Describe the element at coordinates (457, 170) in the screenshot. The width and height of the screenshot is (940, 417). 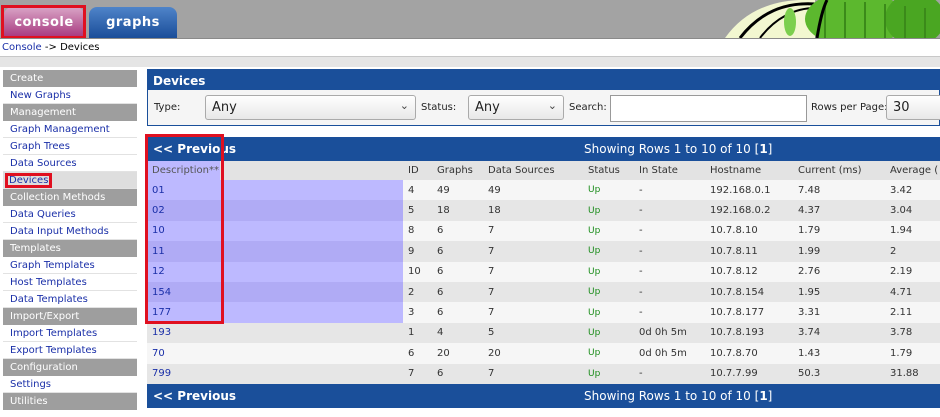
I see `column-header-graphs: Graphs` at that location.